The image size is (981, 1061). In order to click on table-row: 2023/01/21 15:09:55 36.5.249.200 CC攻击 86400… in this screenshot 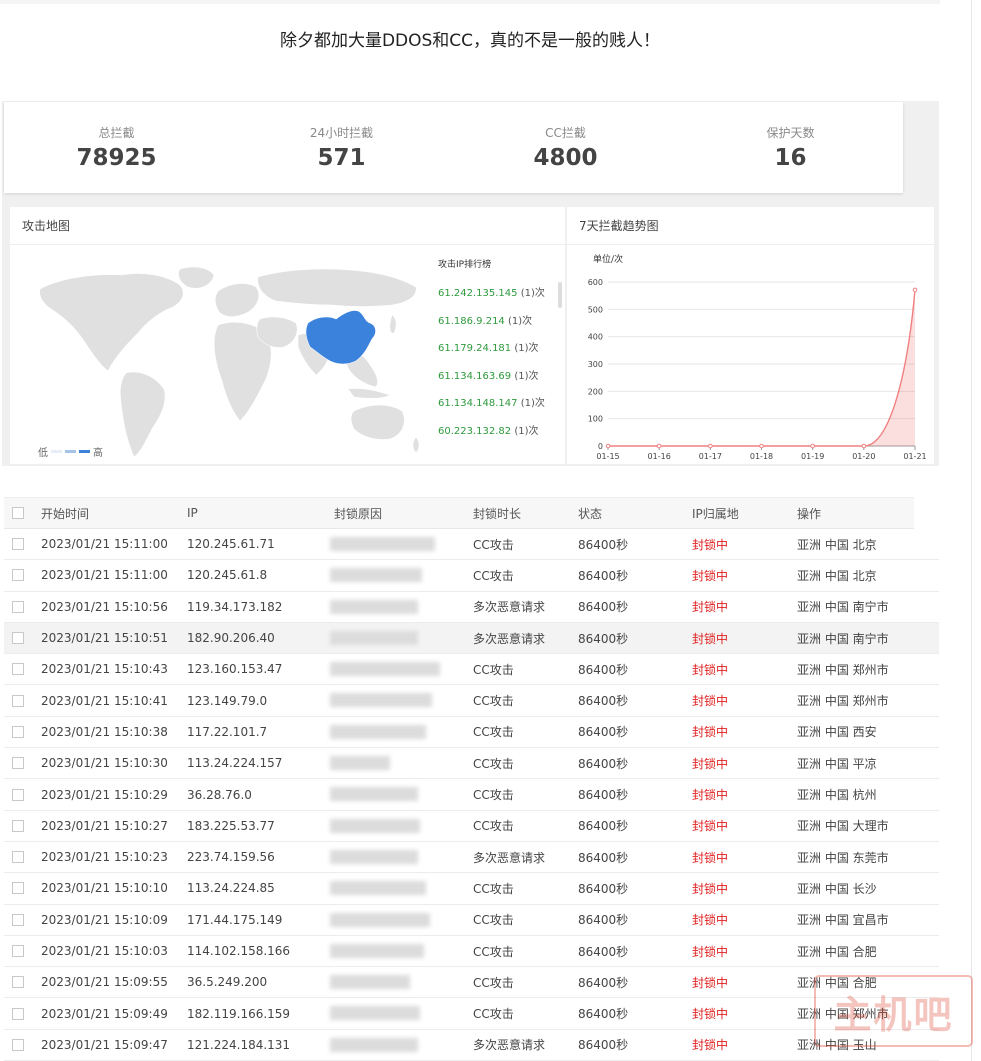, I will do `click(471, 983)`.